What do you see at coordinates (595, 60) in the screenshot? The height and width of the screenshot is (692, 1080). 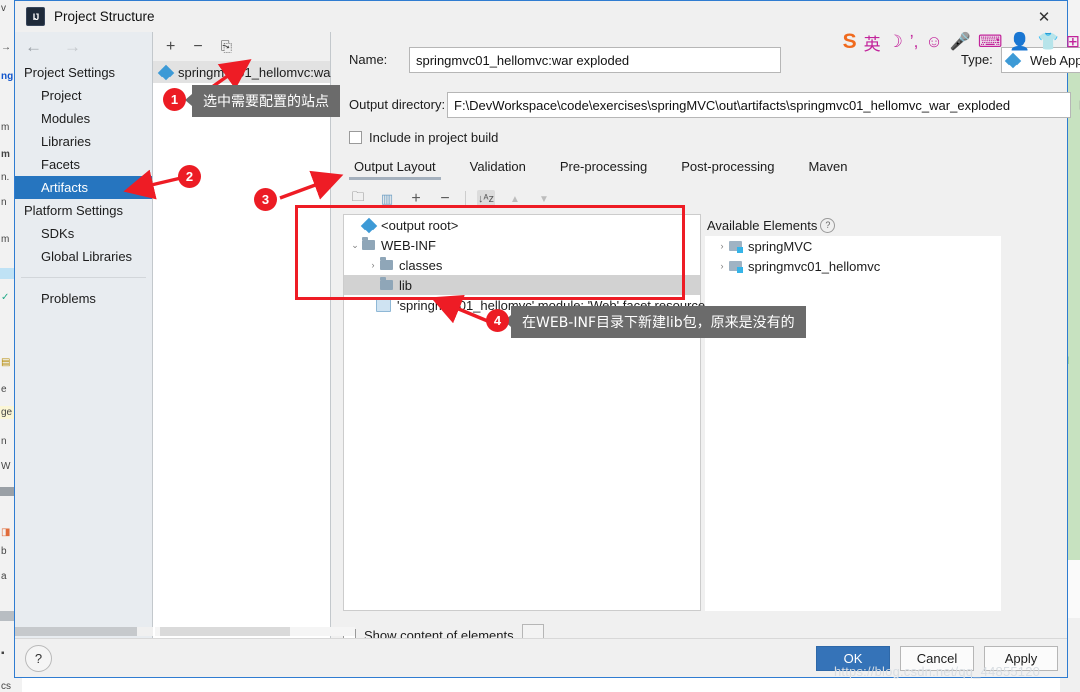 I see `artifact-name-input: springmvc01_hellomvc:war exploded` at bounding box center [595, 60].